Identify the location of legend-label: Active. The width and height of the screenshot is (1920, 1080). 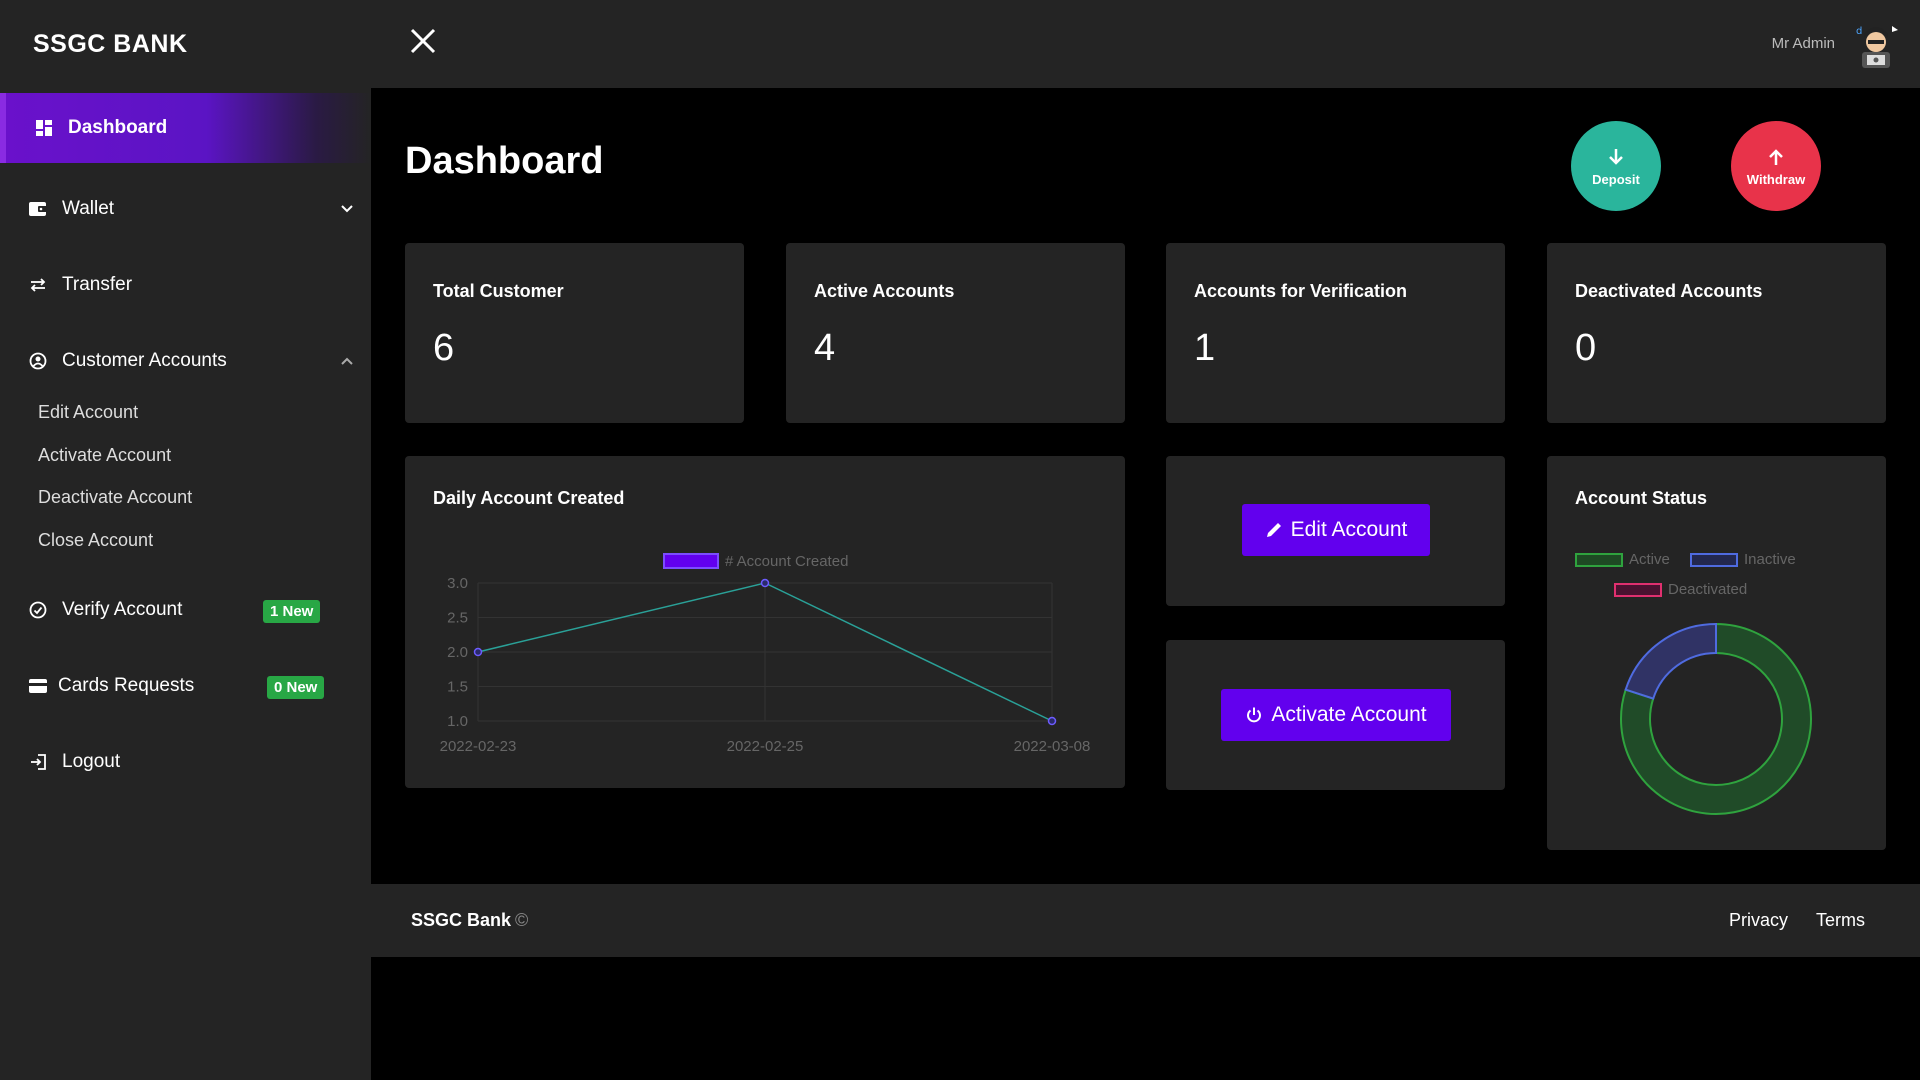
(1649, 560).